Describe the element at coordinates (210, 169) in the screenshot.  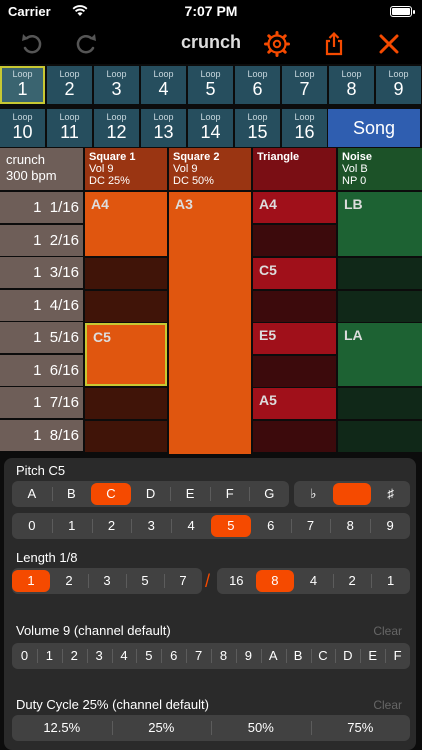
I see `channel-header-square2: Square 2 Vol 9 DC 50%` at that location.